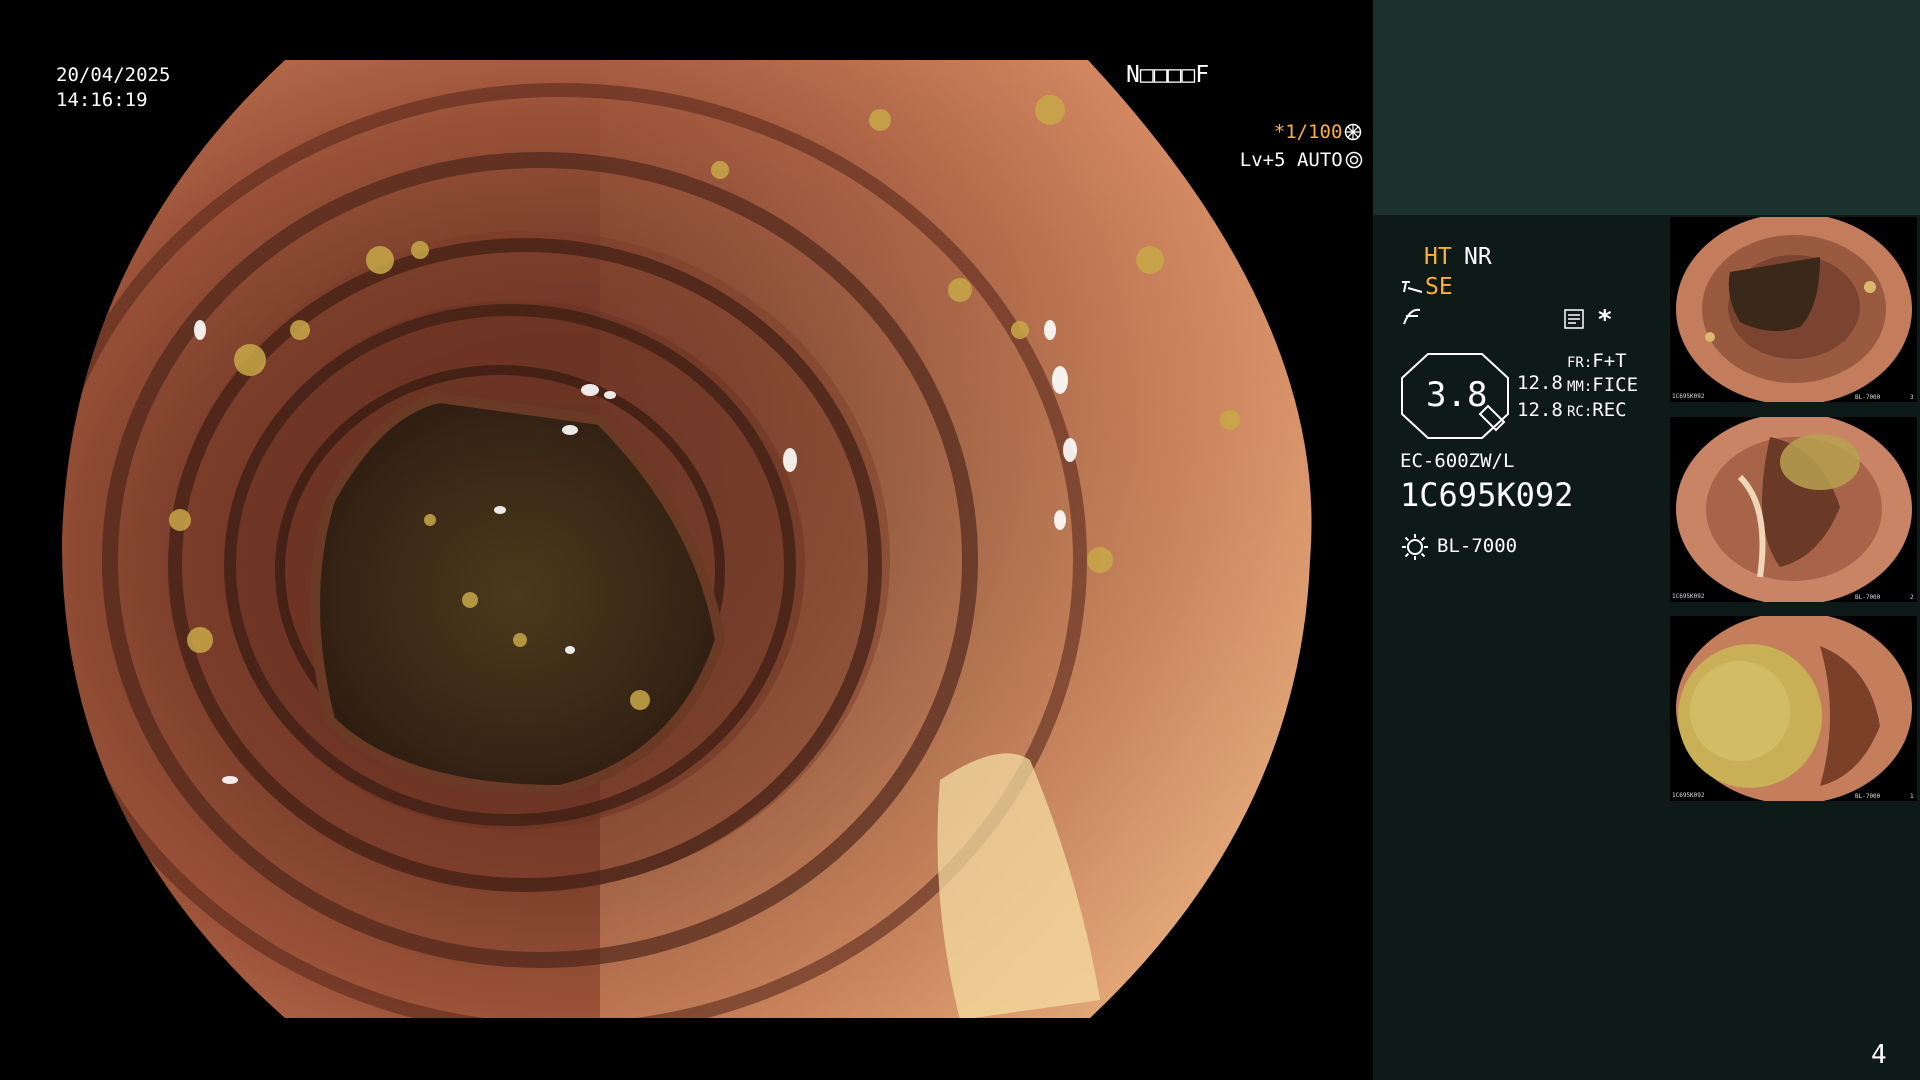 The image size is (1920, 1080). Describe the element at coordinates (1879, 1055) in the screenshot. I see `page-number: 4` at that location.